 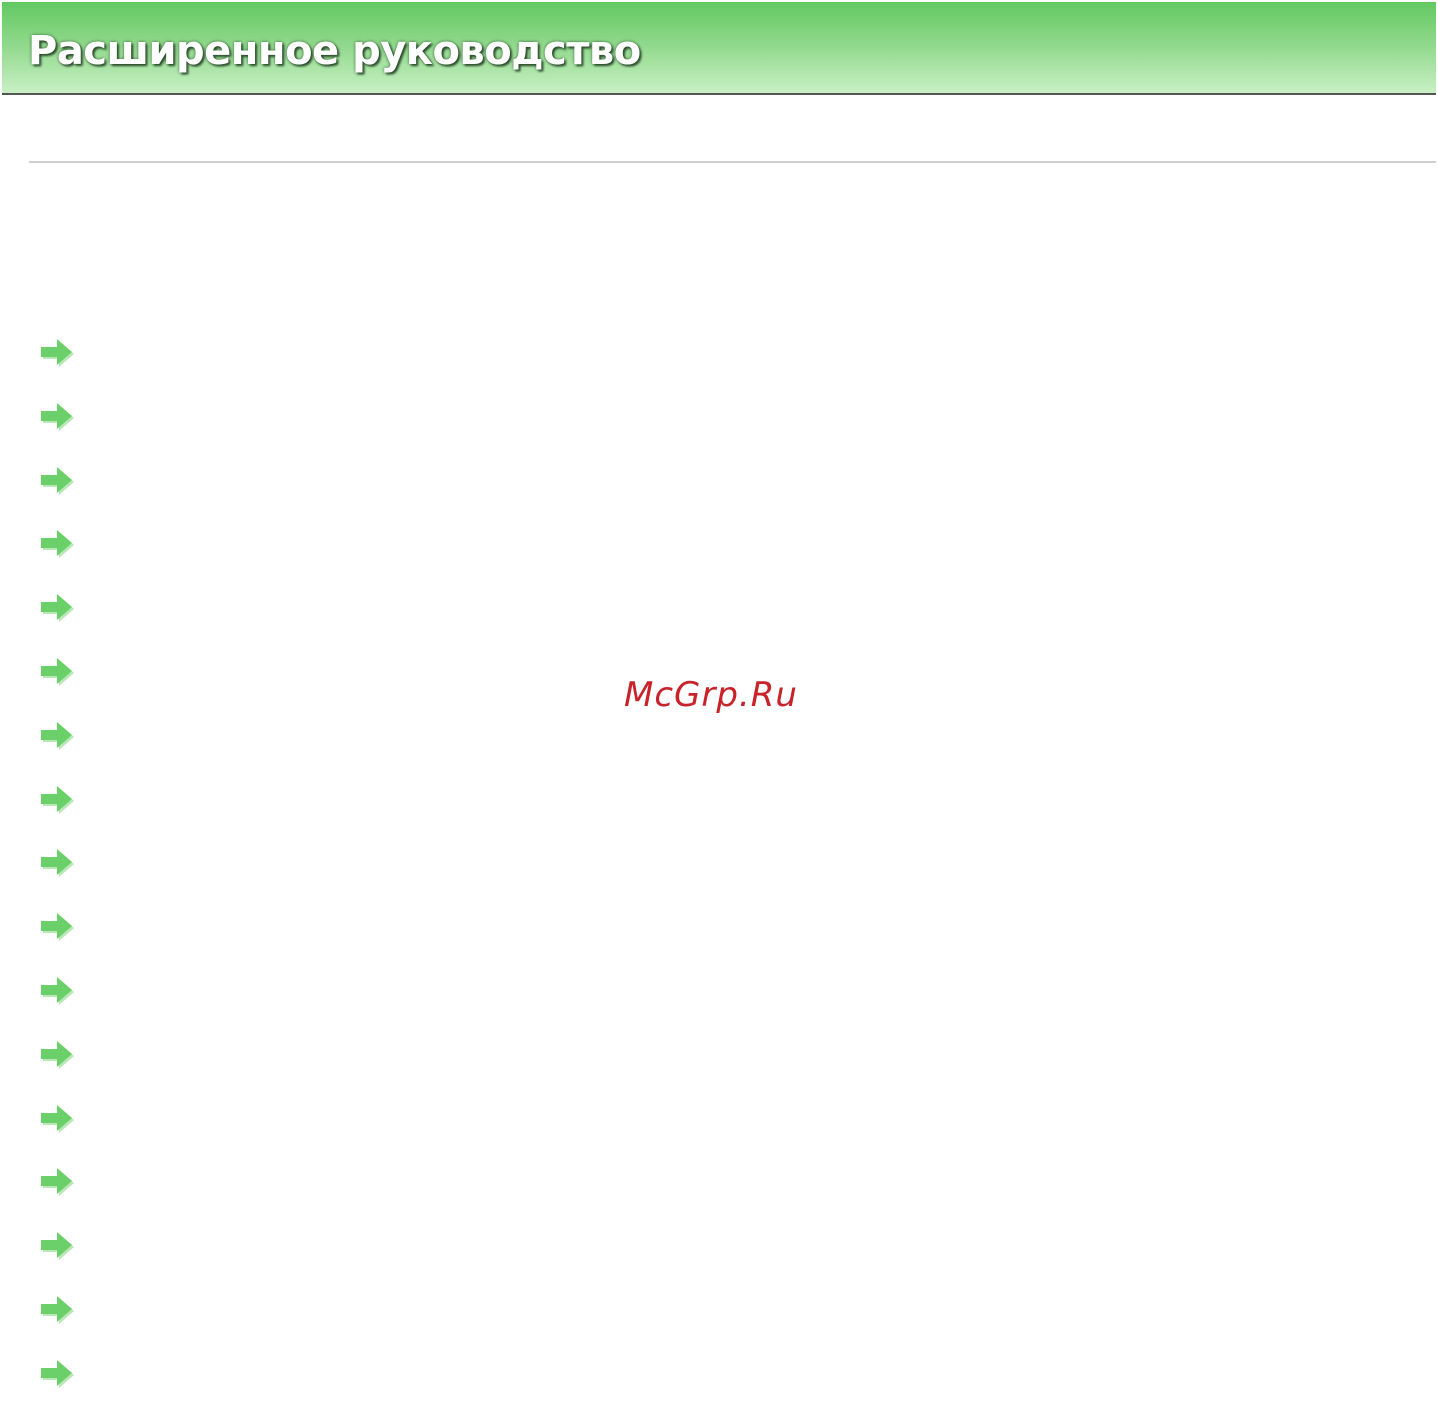 What do you see at coordinates (732, 162) in the screenshot?
I see `divider` at bounding box center [732, 162].